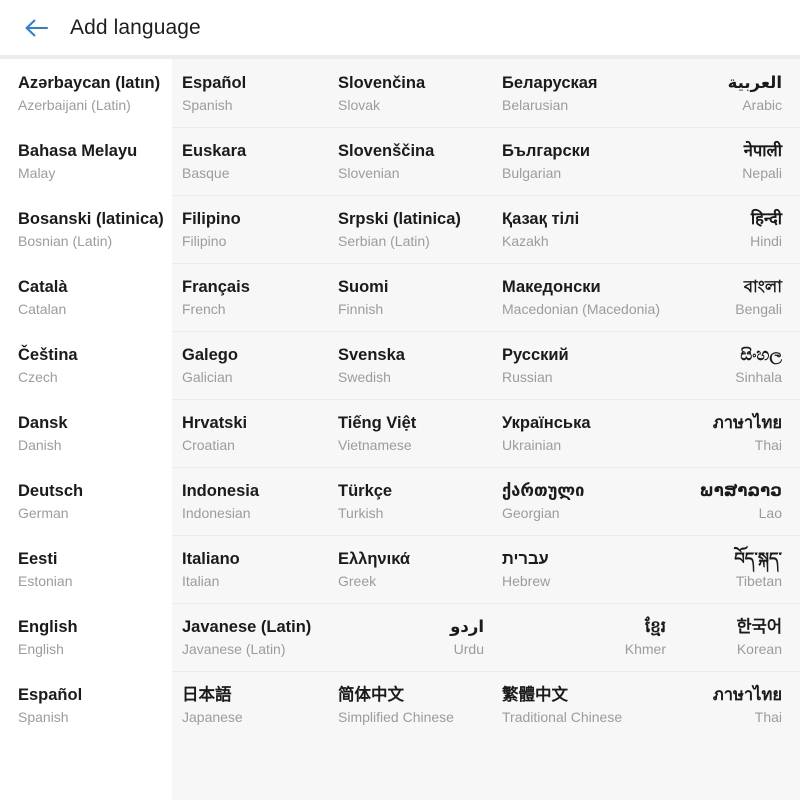  What do you see at coordinates (216, 513) in the screenshot?
I see `language-english-name: Indonesian` at bounding box center [216, 513].